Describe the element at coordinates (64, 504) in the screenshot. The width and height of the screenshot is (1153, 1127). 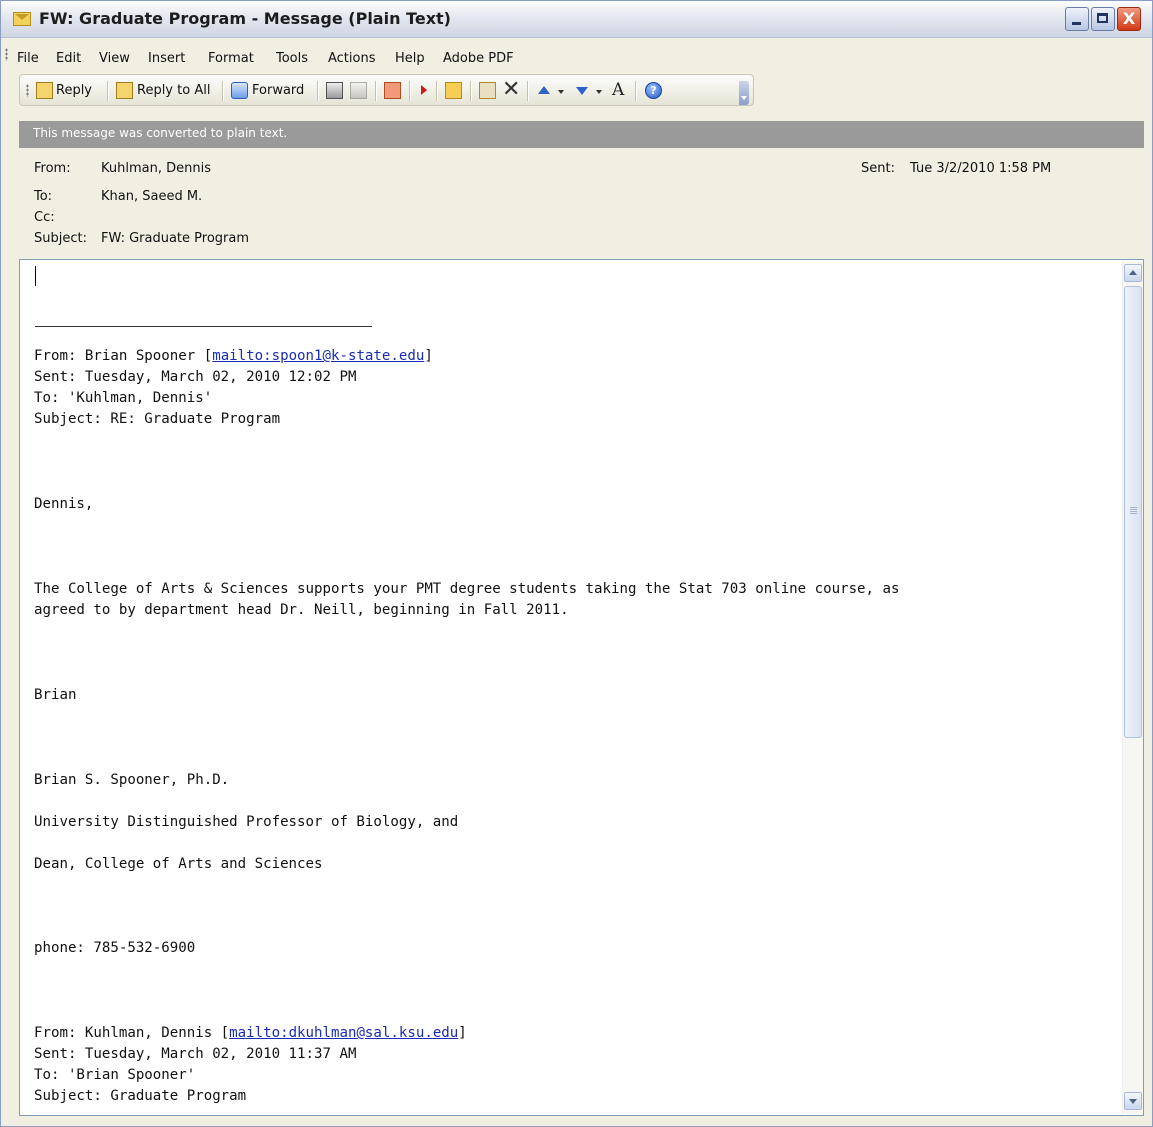
I see `greeting: Dennis,` at that location.